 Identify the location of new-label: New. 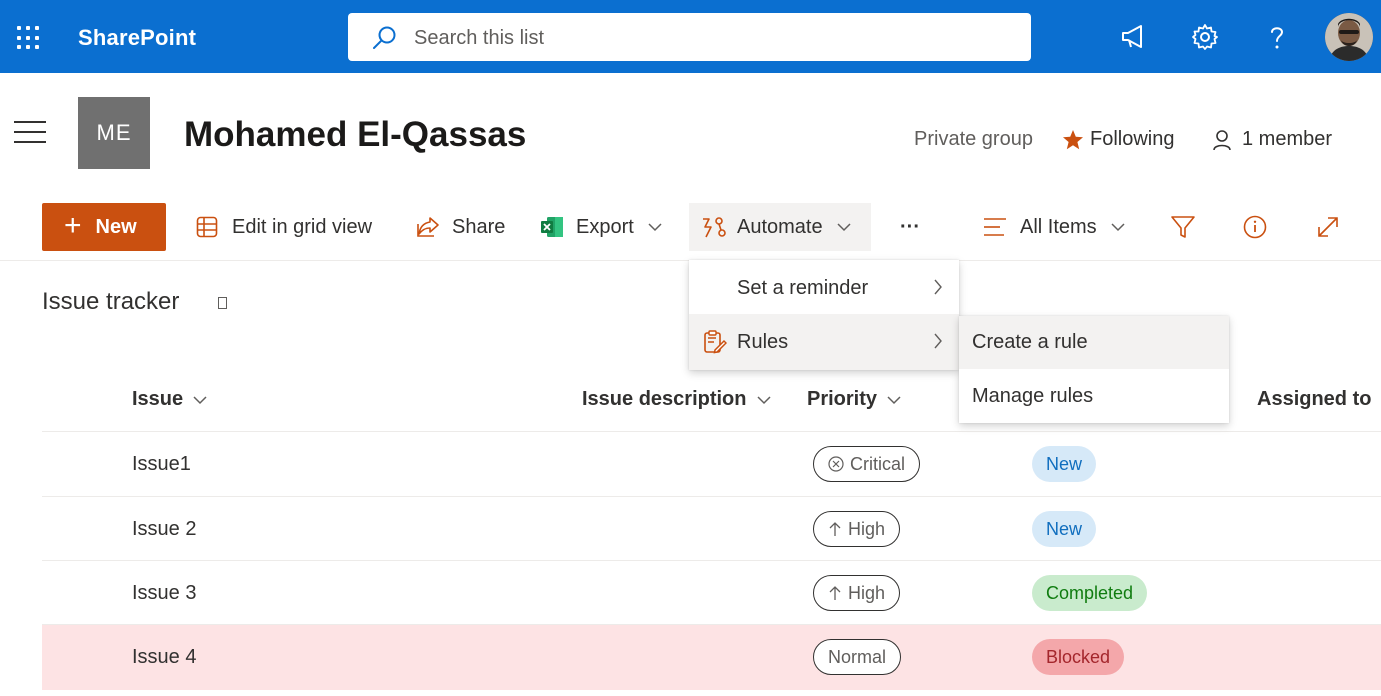
(116, 226).